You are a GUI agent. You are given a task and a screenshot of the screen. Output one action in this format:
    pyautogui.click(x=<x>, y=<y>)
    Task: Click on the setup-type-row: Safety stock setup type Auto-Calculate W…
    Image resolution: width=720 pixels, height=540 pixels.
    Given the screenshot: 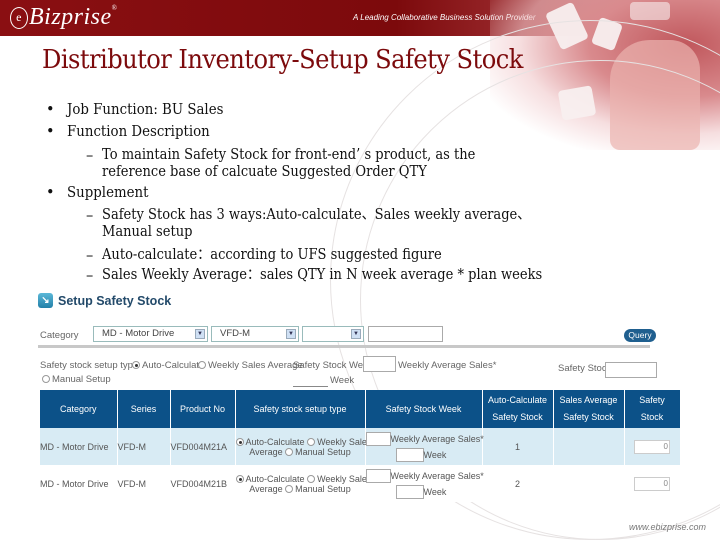 What is the action you would take?
    pyautogui.click(x=363, y=373)
    